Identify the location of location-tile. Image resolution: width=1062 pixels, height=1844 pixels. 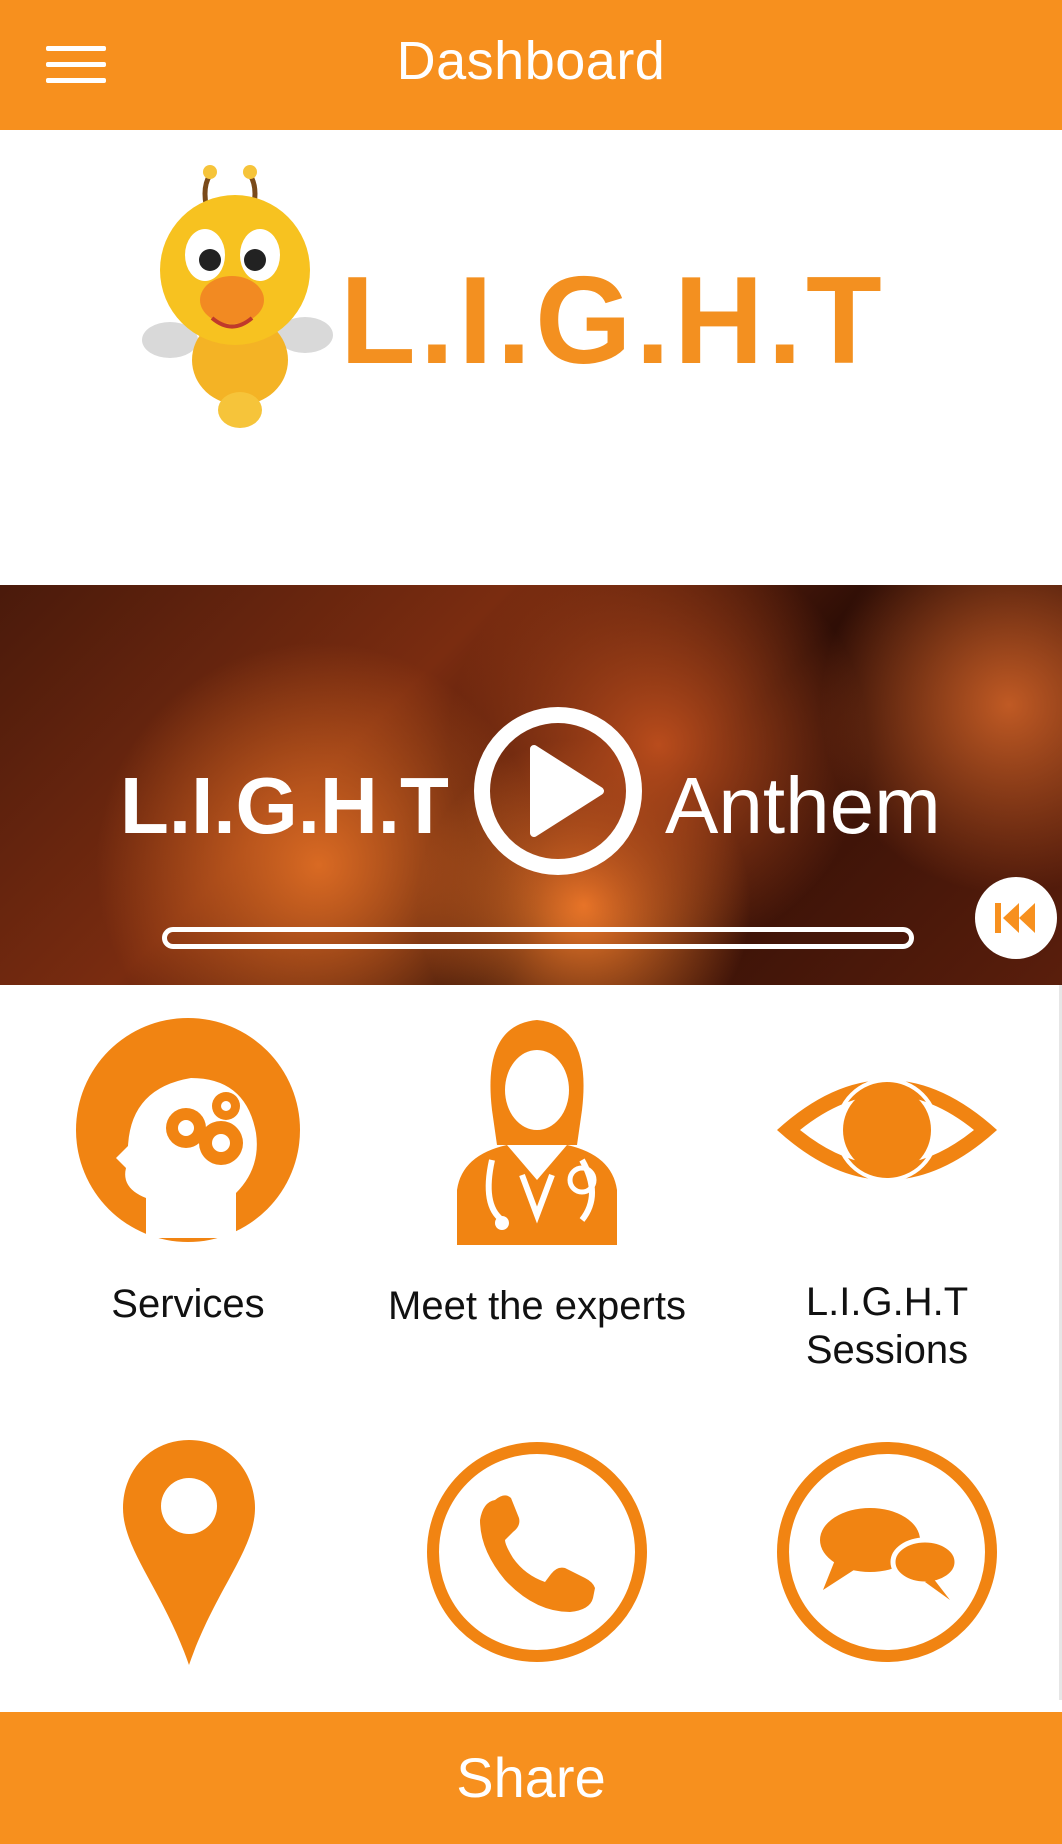
(188, 1555).